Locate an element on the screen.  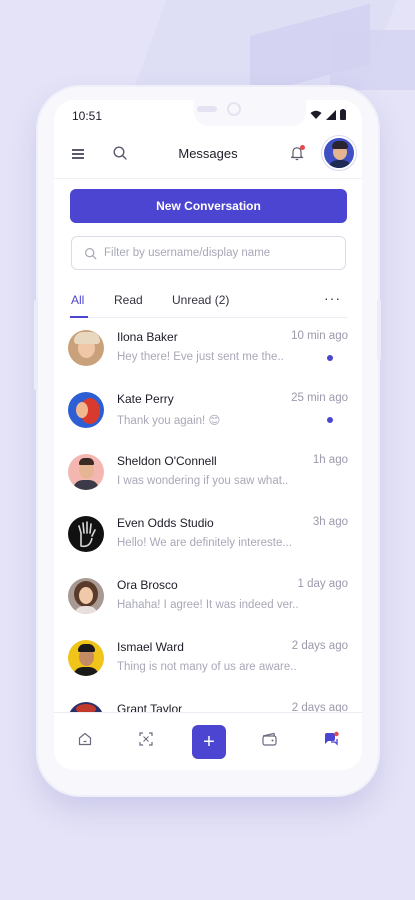
scan-icon is located at coordinates (146, 739).